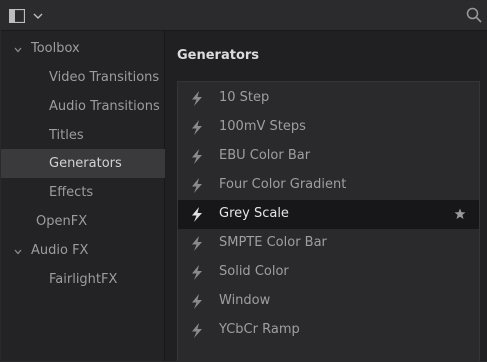  What do you see at coordinates (328, 301) in the screenshot?
I see `generator-item-window: Window` at bounding box center [328, 301].